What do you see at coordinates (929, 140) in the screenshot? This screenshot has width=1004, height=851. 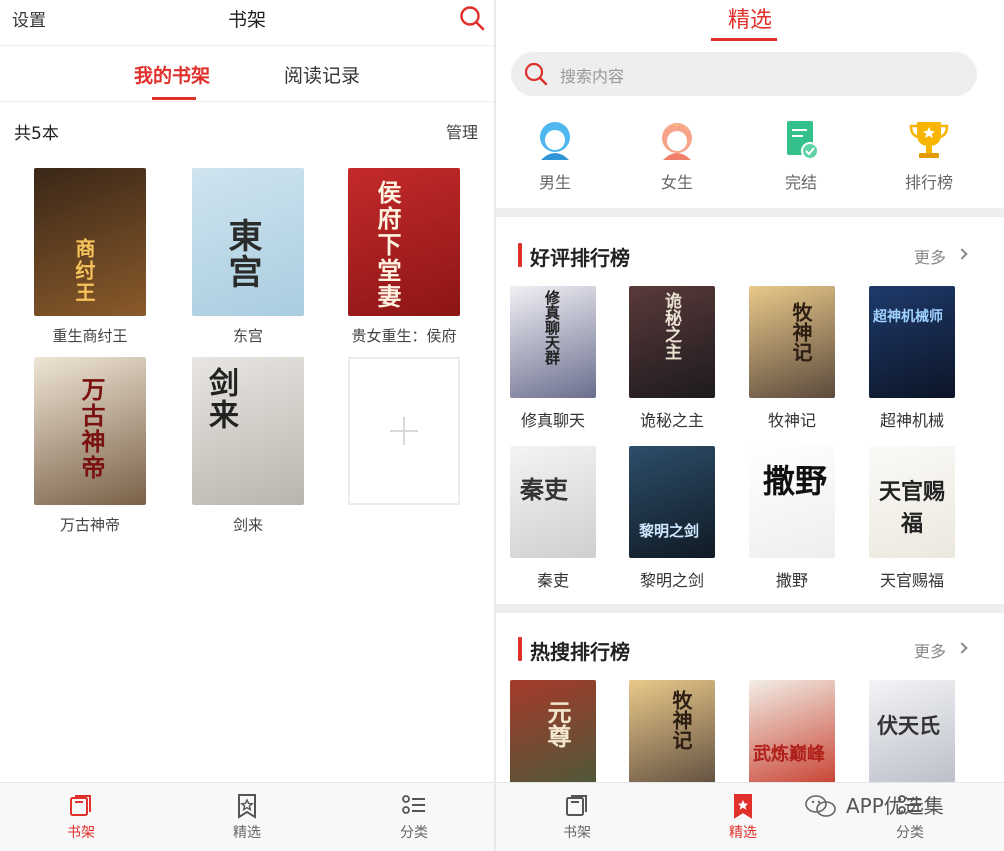 I see `trophy-icon` at bounding box center [929, 140].